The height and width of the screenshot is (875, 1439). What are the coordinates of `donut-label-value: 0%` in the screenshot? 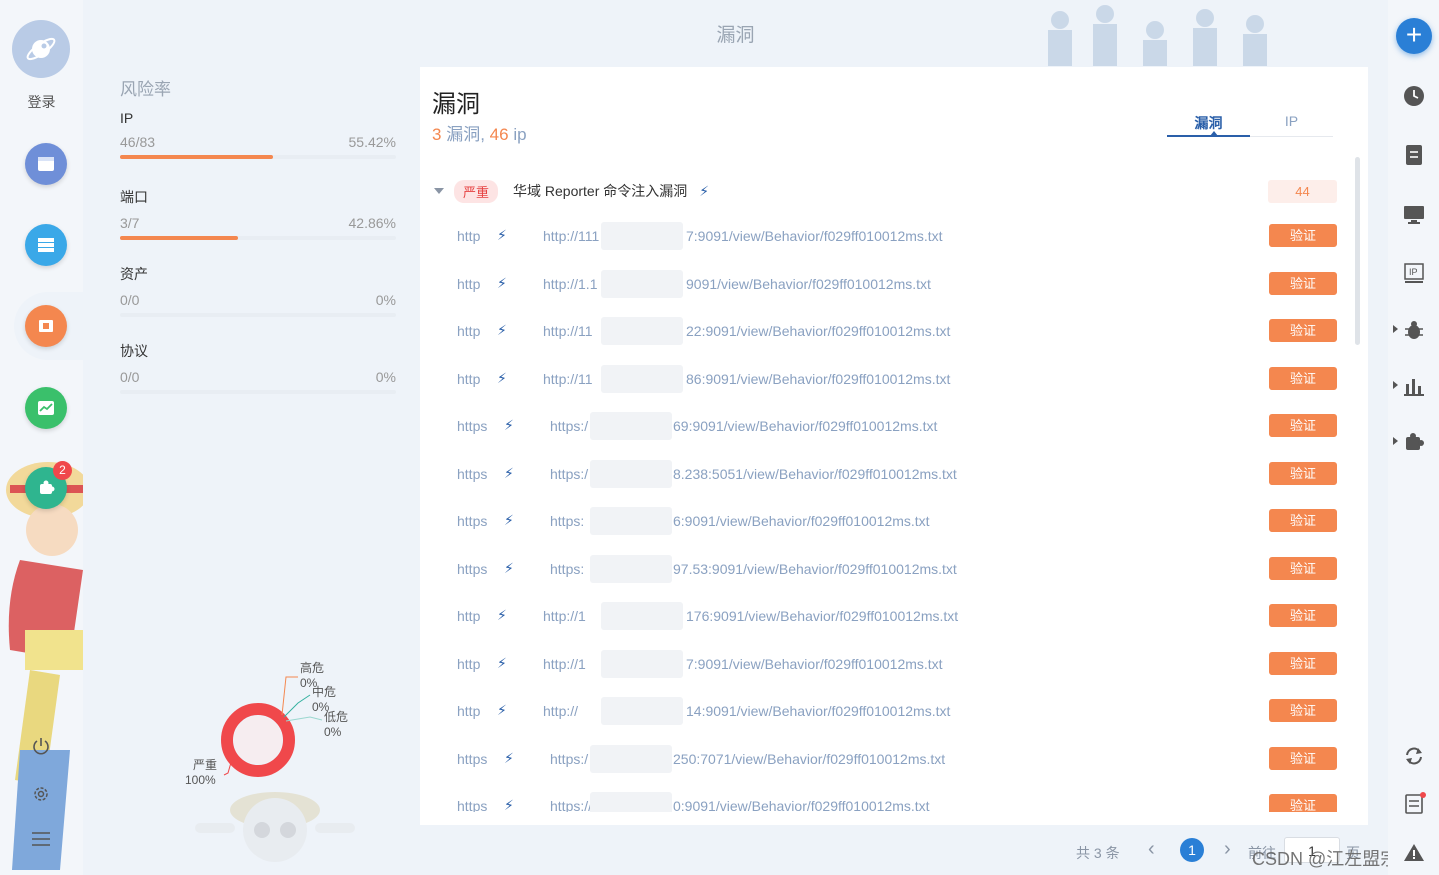 It's located at (333, 732).